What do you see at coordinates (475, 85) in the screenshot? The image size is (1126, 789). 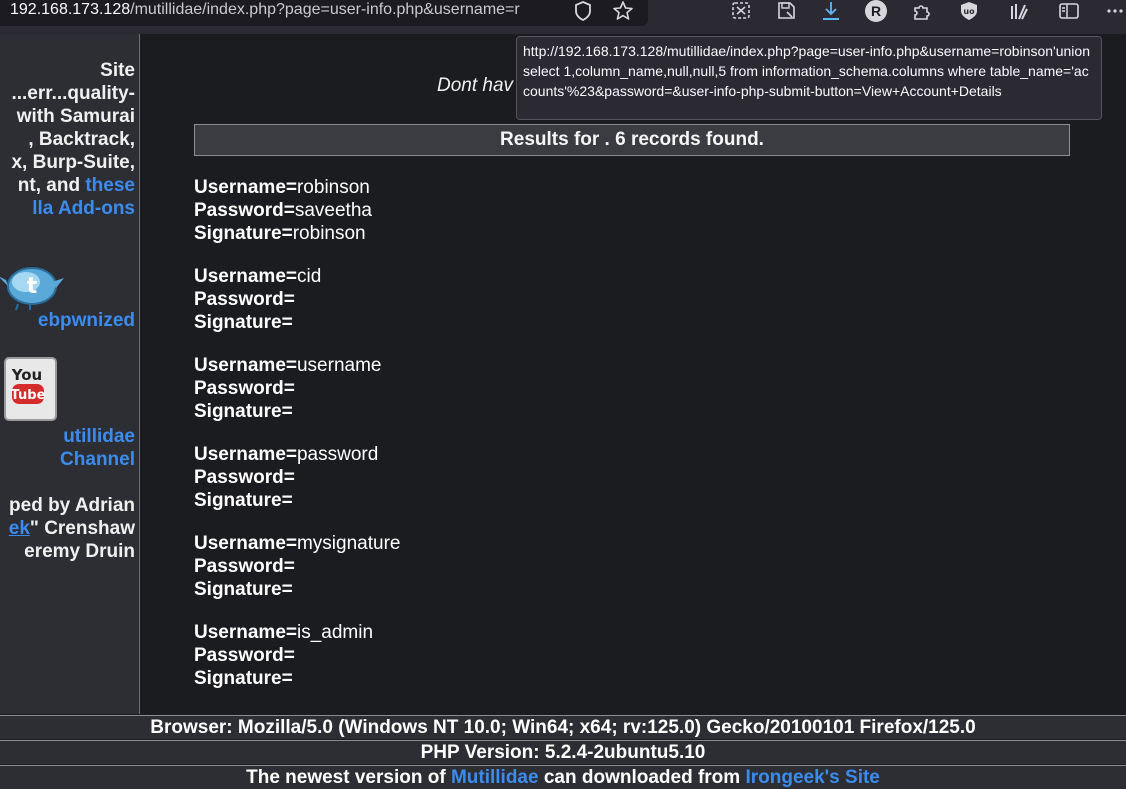 I see `dont-have-text: Dont hav` at bounding box center [475, 85].